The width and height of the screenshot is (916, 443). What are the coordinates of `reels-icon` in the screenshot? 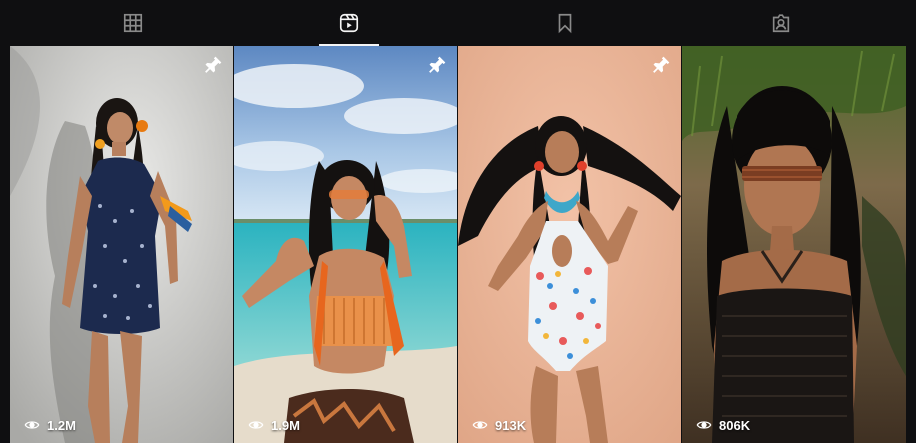 It's located at (349, 23).